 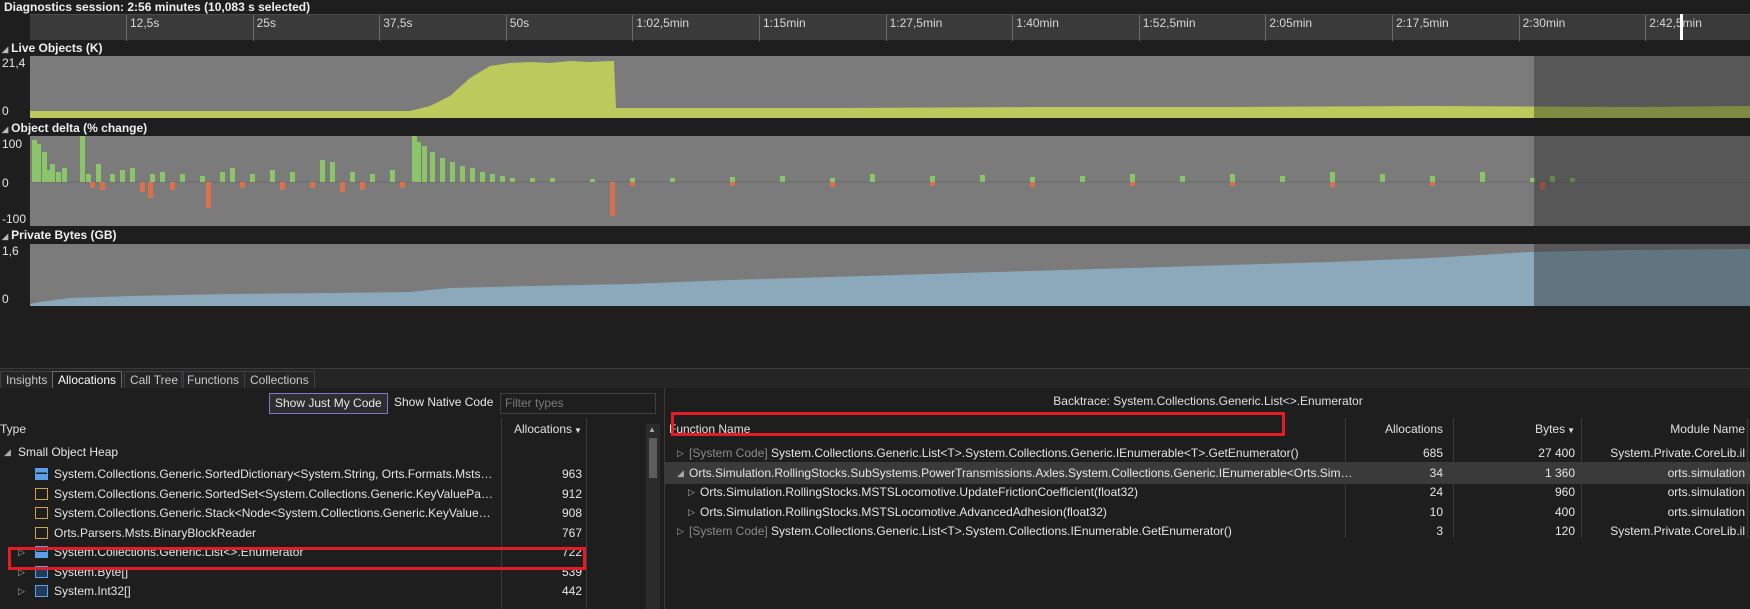 I want to click on ruler-tick-label: 1:15min, so click(x=784, y=23).